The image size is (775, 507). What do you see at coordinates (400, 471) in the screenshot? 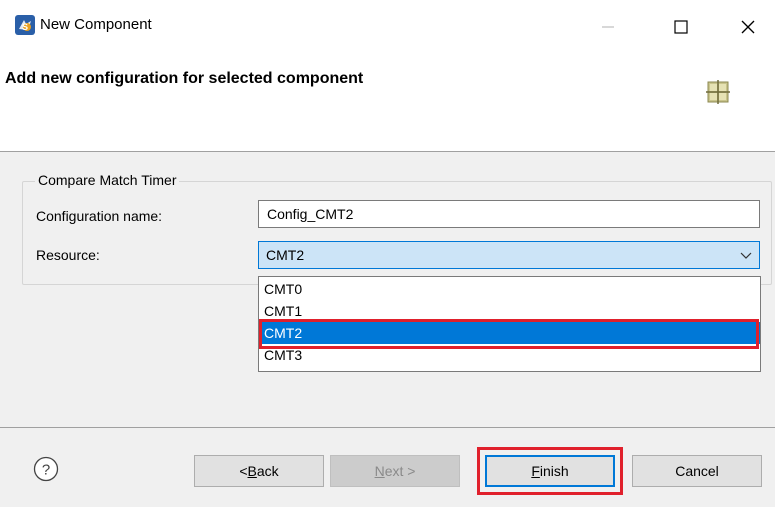
I see `next-button-rest: ext >` at bounding box center [400, 471].